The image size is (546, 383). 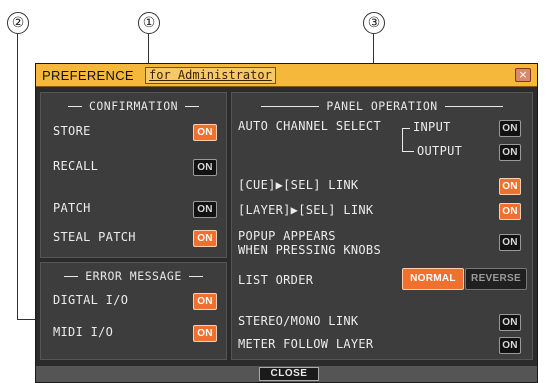 I want to click on output-label: OUTPUT, so click(x=440, y=151).